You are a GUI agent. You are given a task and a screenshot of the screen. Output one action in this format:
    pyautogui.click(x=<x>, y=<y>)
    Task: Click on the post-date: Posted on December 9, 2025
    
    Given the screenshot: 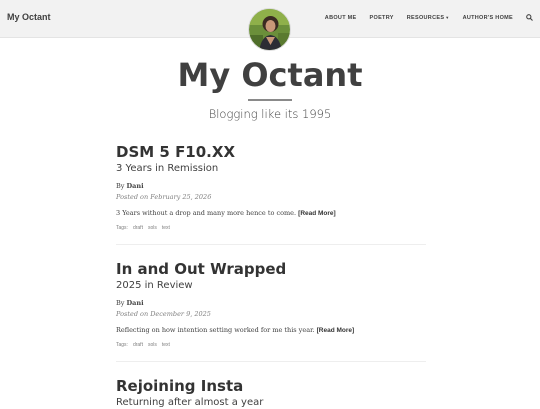 What is the action you would take?
    pyautogui.click(x=163, y=314)
    